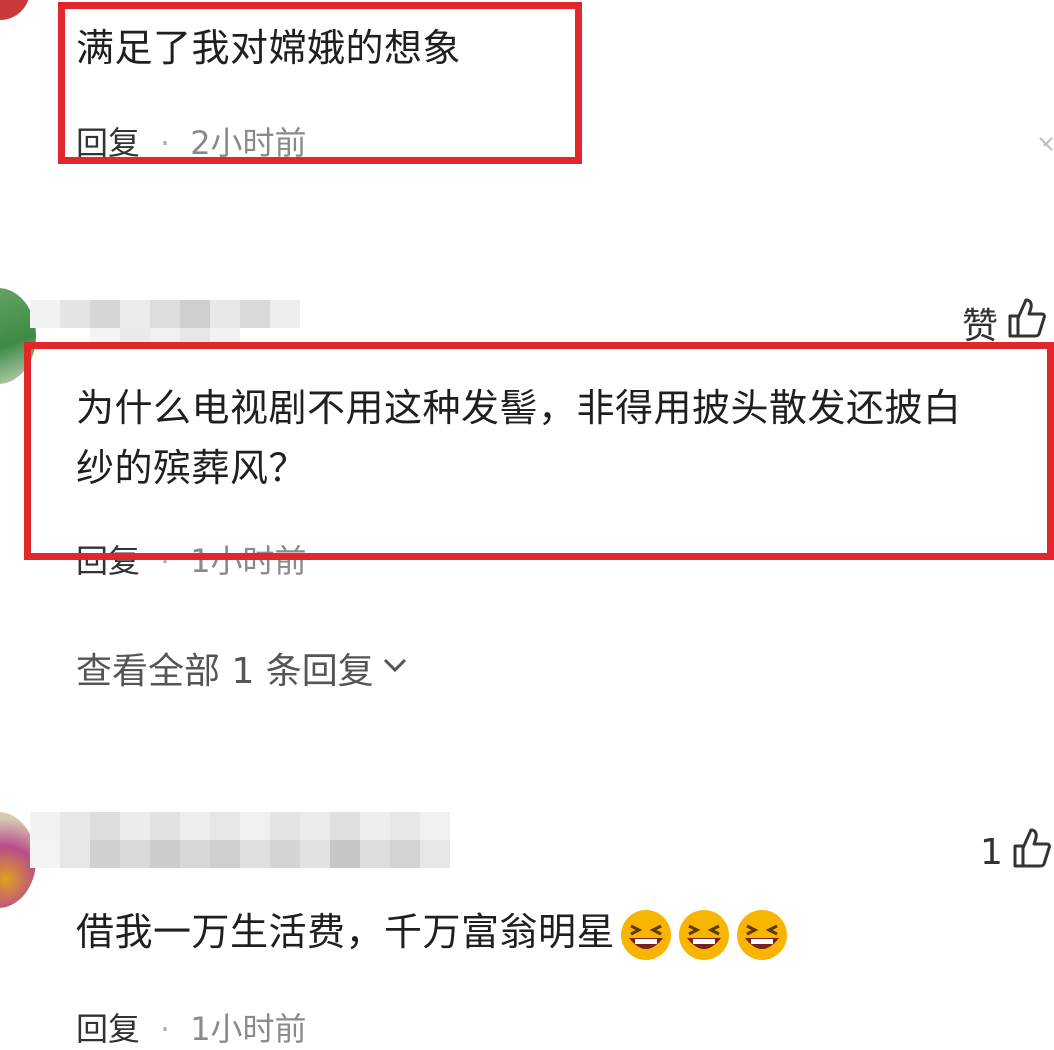  I want to click on thumbs-up-icon, so click(1031, 852).